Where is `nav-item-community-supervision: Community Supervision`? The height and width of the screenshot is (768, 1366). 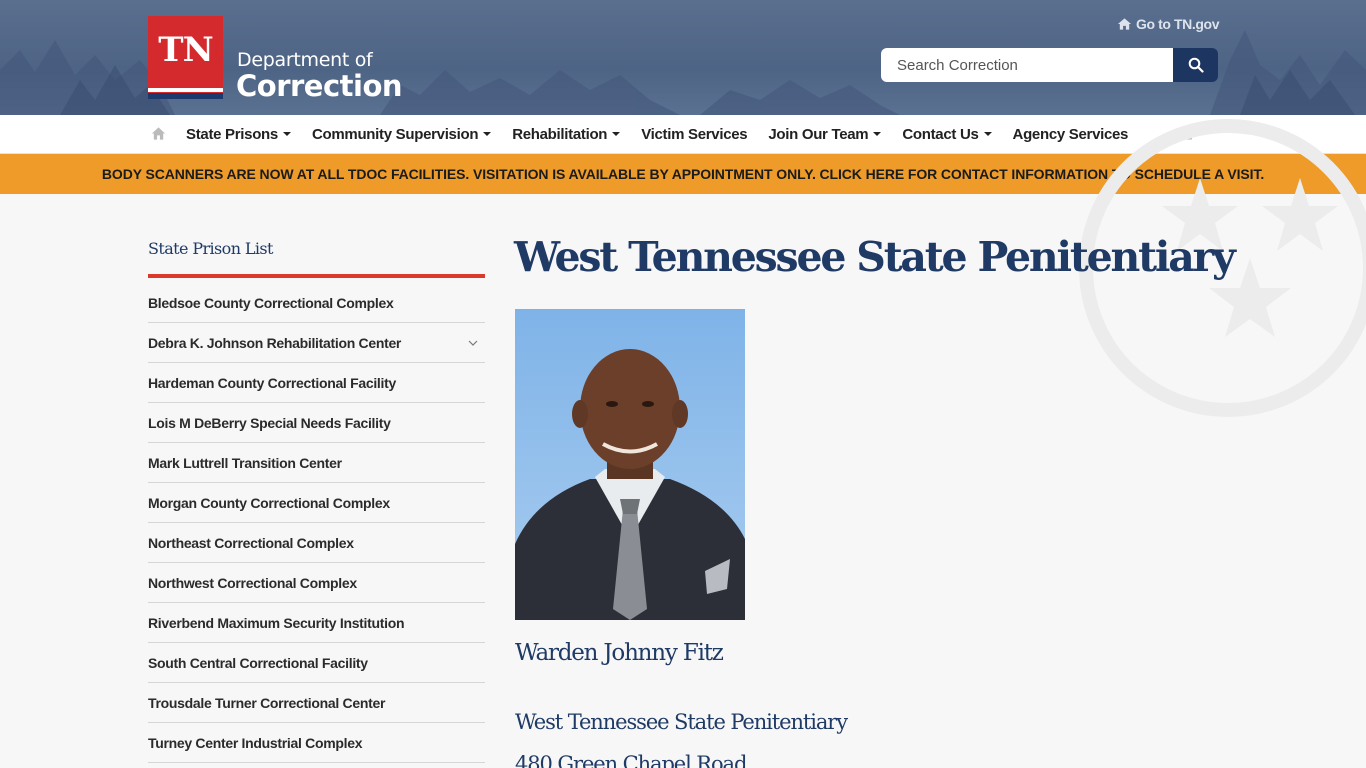 nav-item-community-supervision: Community Supervision is located at coordinates (401, 134).